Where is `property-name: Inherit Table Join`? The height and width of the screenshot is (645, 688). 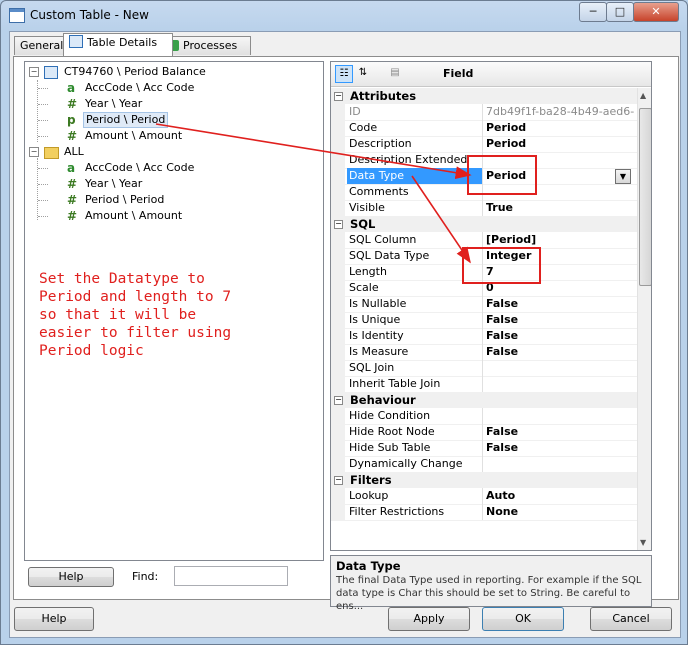 property-name: Inherit Table Join is located at coordinates (395, 383).